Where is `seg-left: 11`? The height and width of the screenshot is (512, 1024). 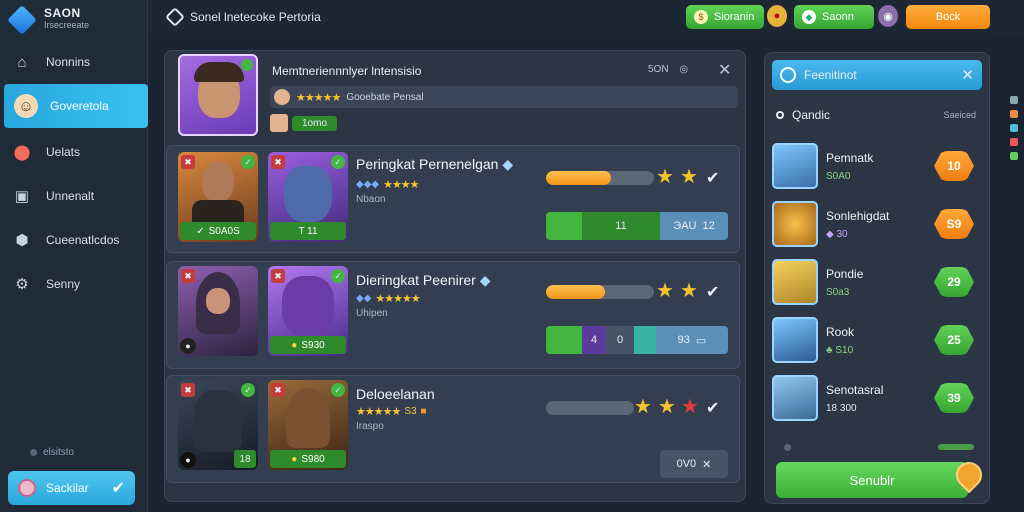
seg-left: 11 is located at coordinates (621, 226).